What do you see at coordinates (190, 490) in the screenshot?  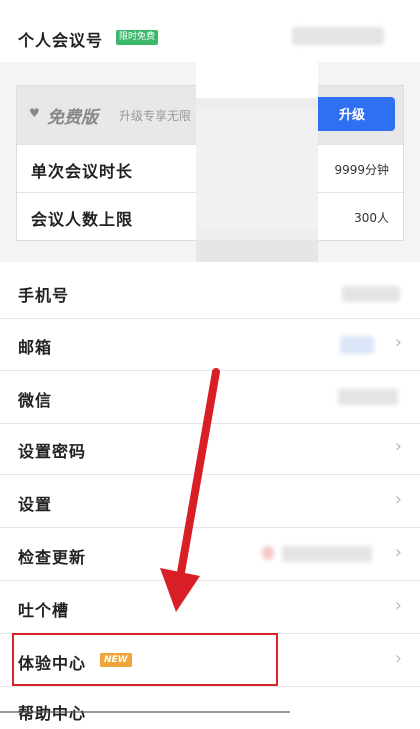 I see `red-arrow-icon` at bounding box center [190, 490].